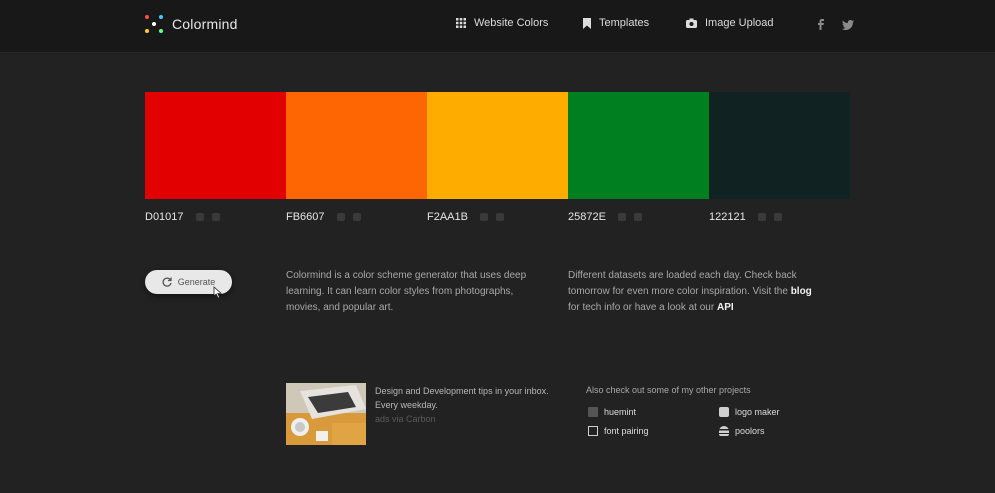 The image size is (995, 493). I want to click on hex-code: D01017, so click(164, 217).